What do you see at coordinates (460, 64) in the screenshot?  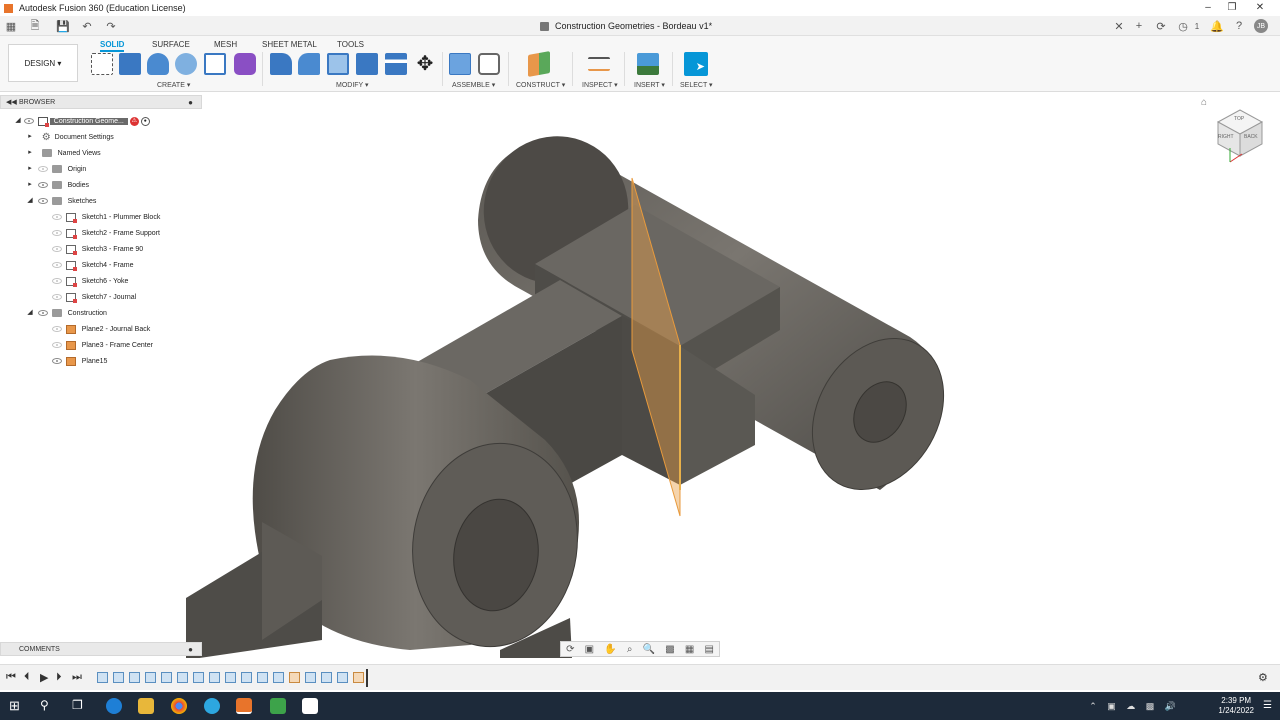 I see `new-component-icon` at bounding box center [460, 64].